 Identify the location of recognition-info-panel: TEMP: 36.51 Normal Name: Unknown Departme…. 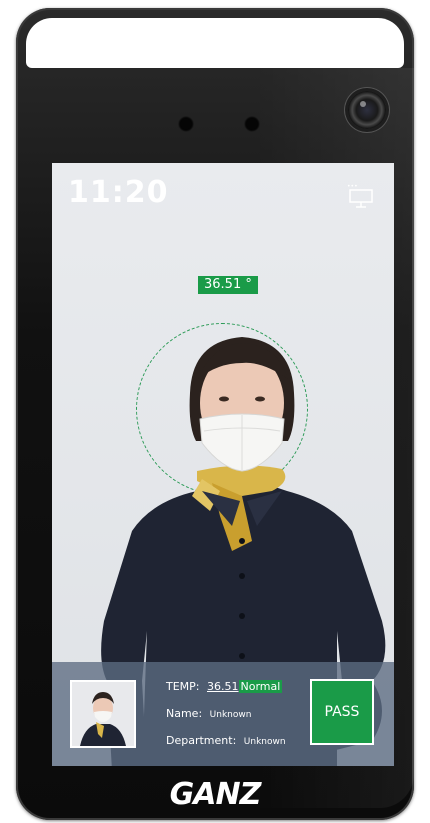
(223, 714).